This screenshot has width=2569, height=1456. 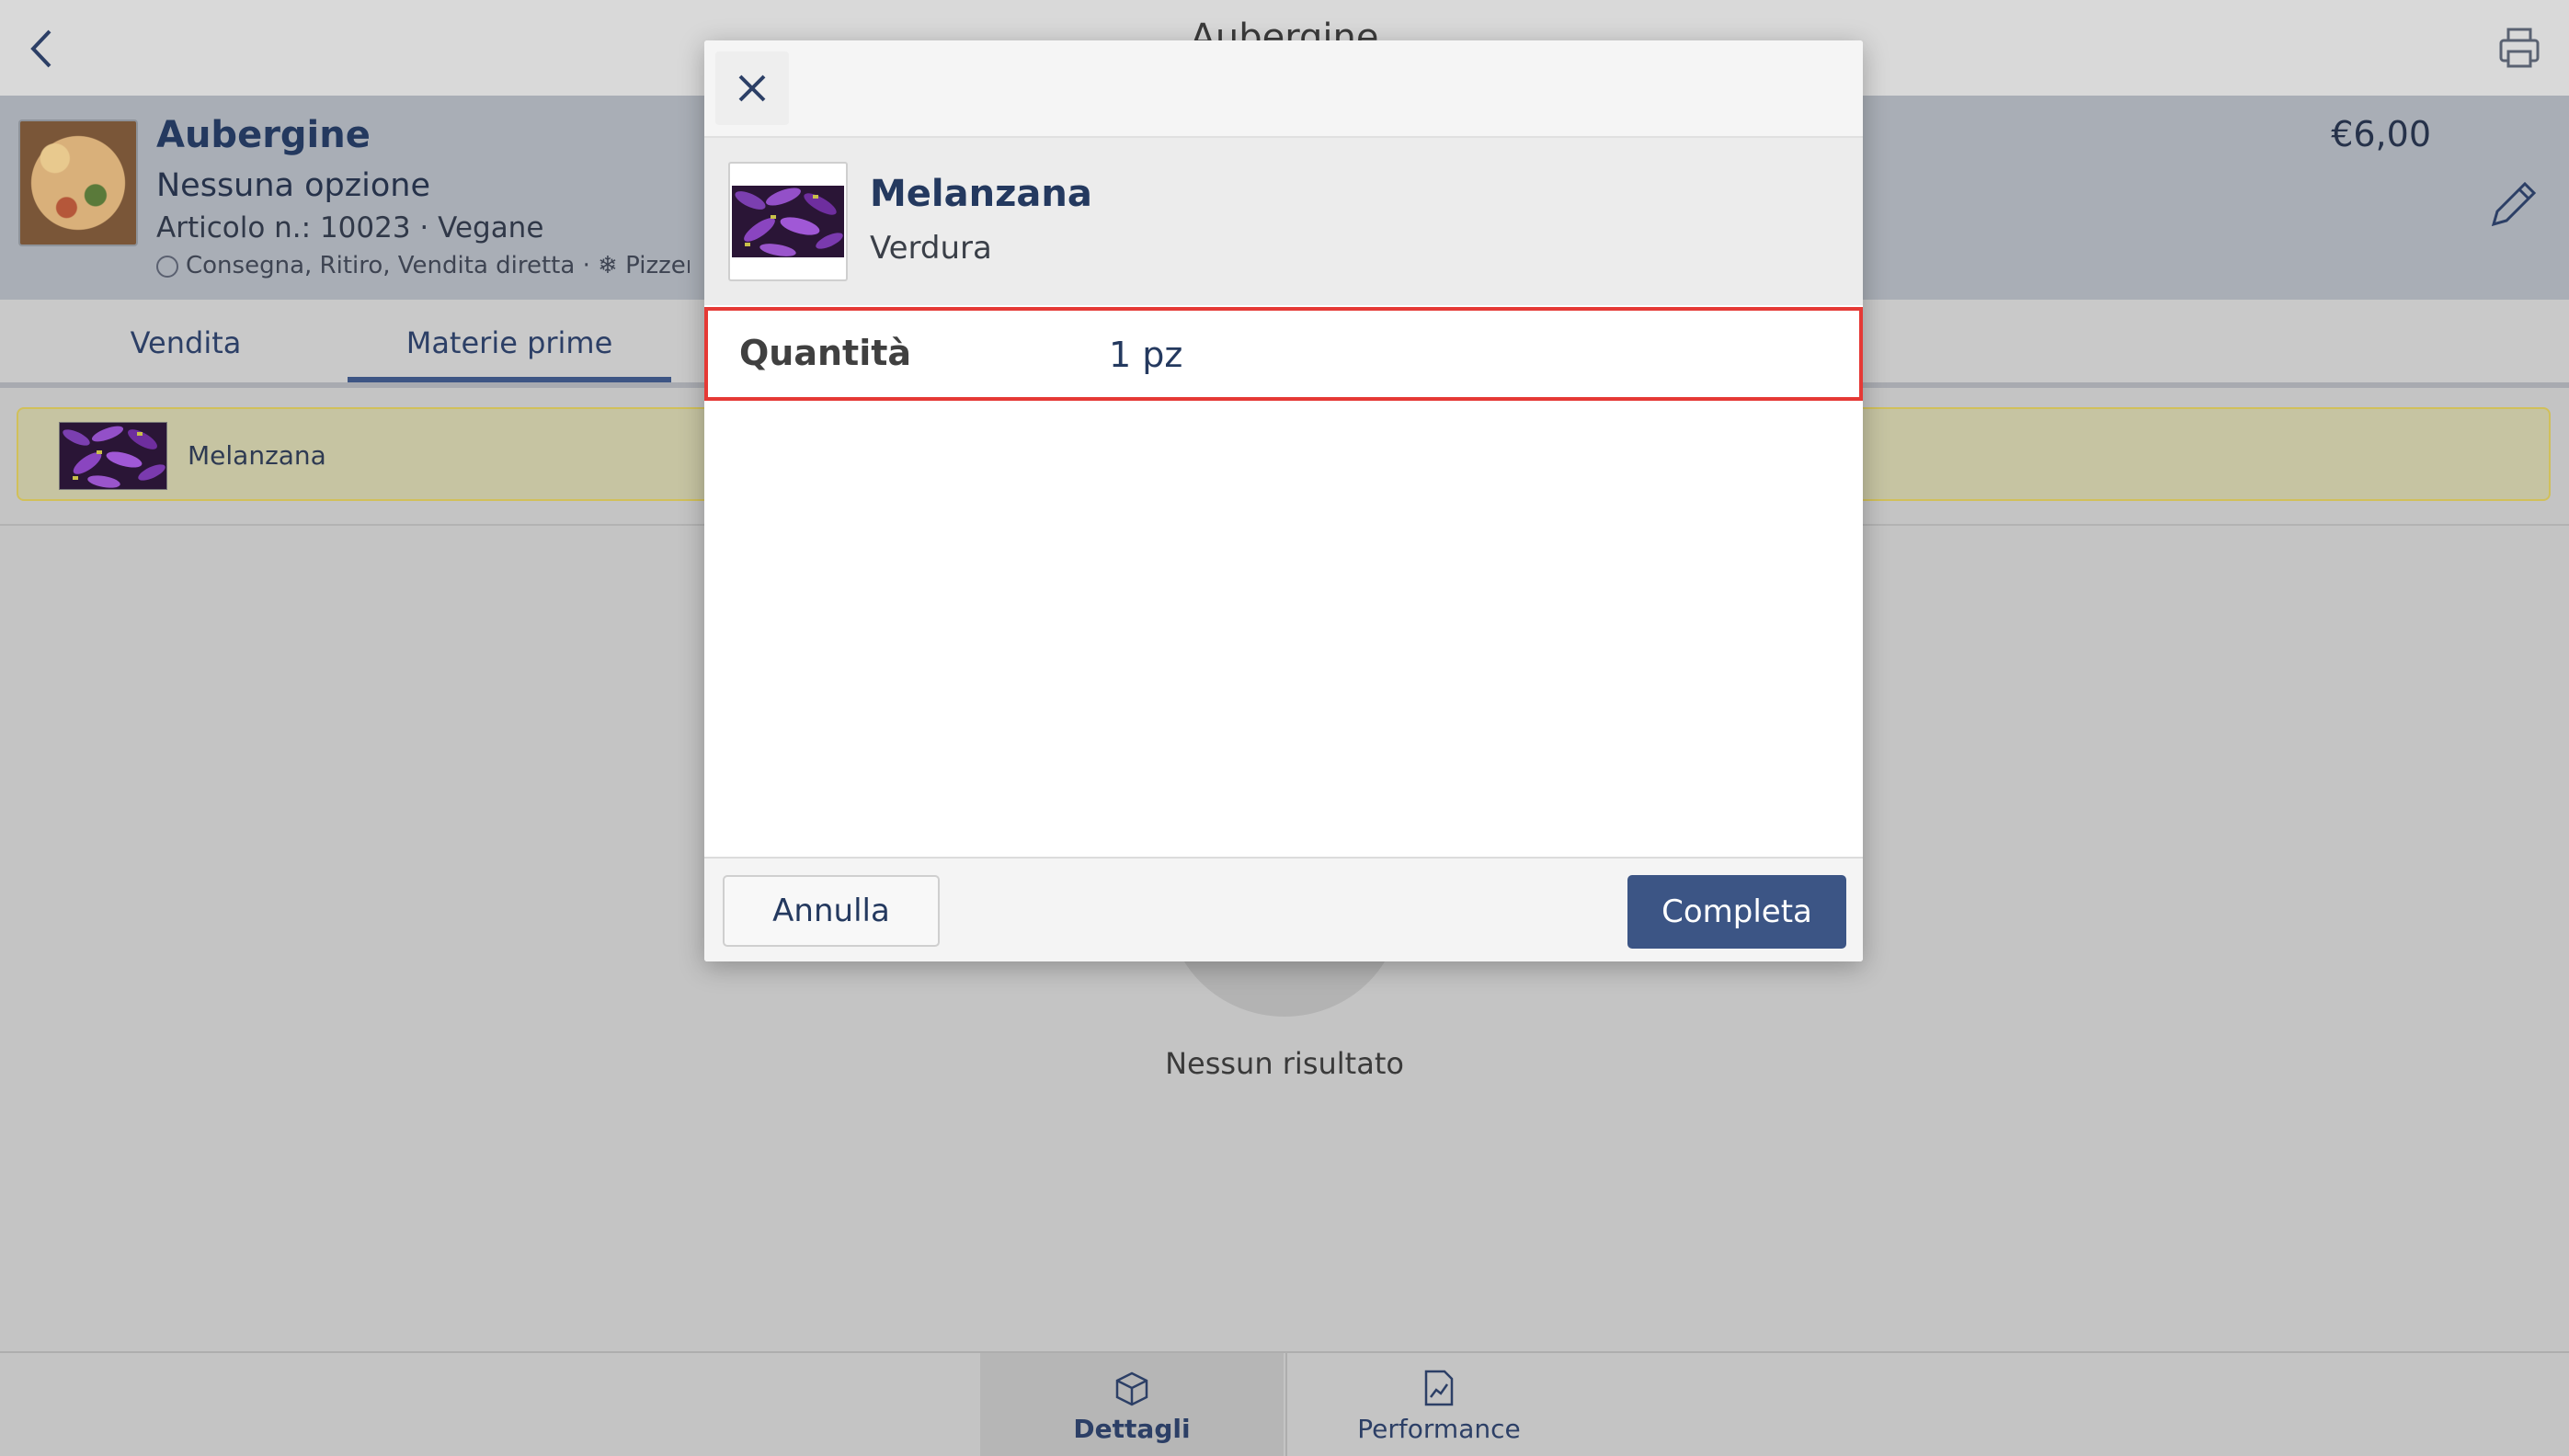 What do you see at coordinates (78, 182) in the screenshot?
I see `product-image` at bounding box center [78, 182].